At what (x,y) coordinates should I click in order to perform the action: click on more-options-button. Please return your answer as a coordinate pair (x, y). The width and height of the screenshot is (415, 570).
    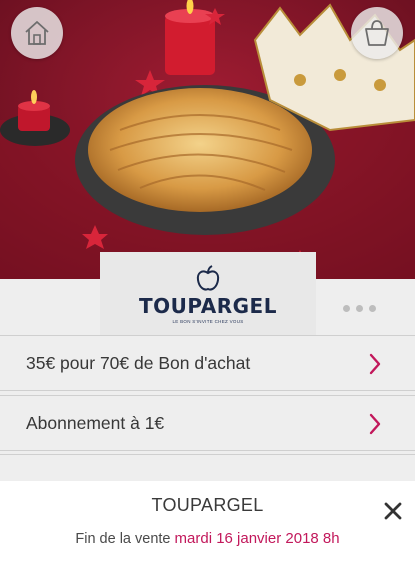
    Looking at the image, I should click on (359, 308).